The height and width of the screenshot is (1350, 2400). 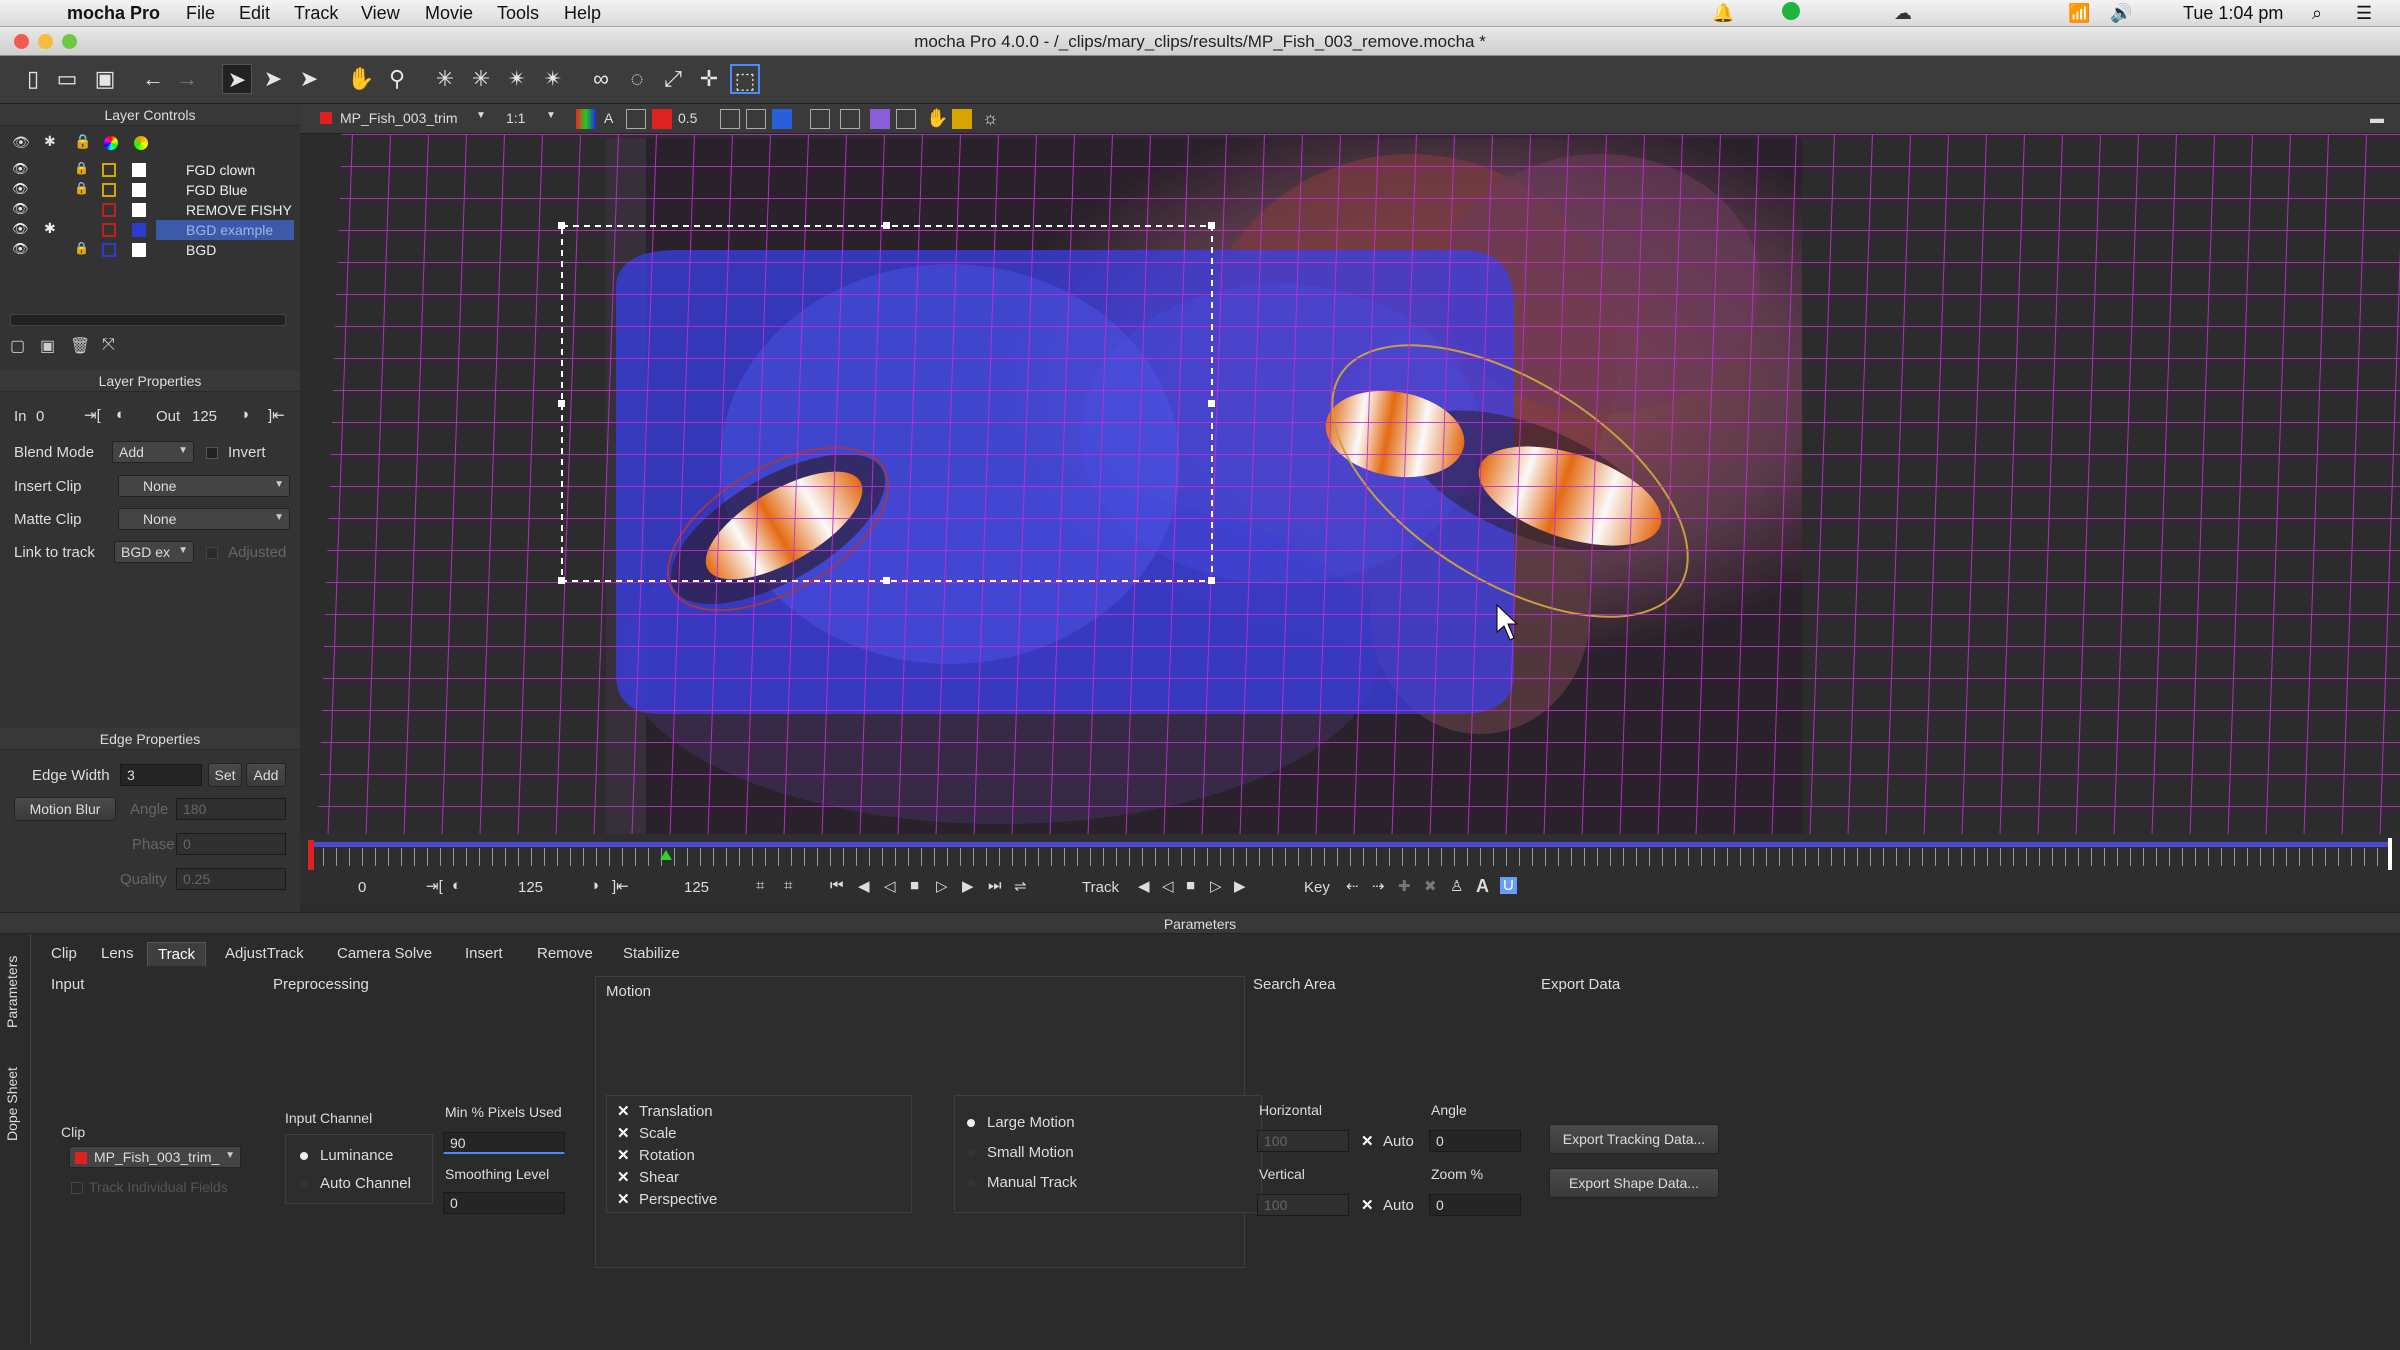 I want to click on set-in-icon: ⇥[, so click(x=92, y=415).